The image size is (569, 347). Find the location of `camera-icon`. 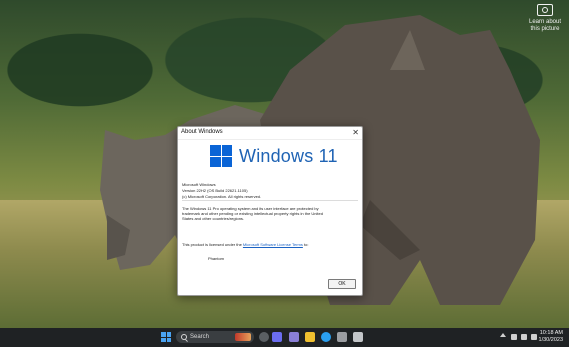

camera-icon is located at coordinates (545, 10).